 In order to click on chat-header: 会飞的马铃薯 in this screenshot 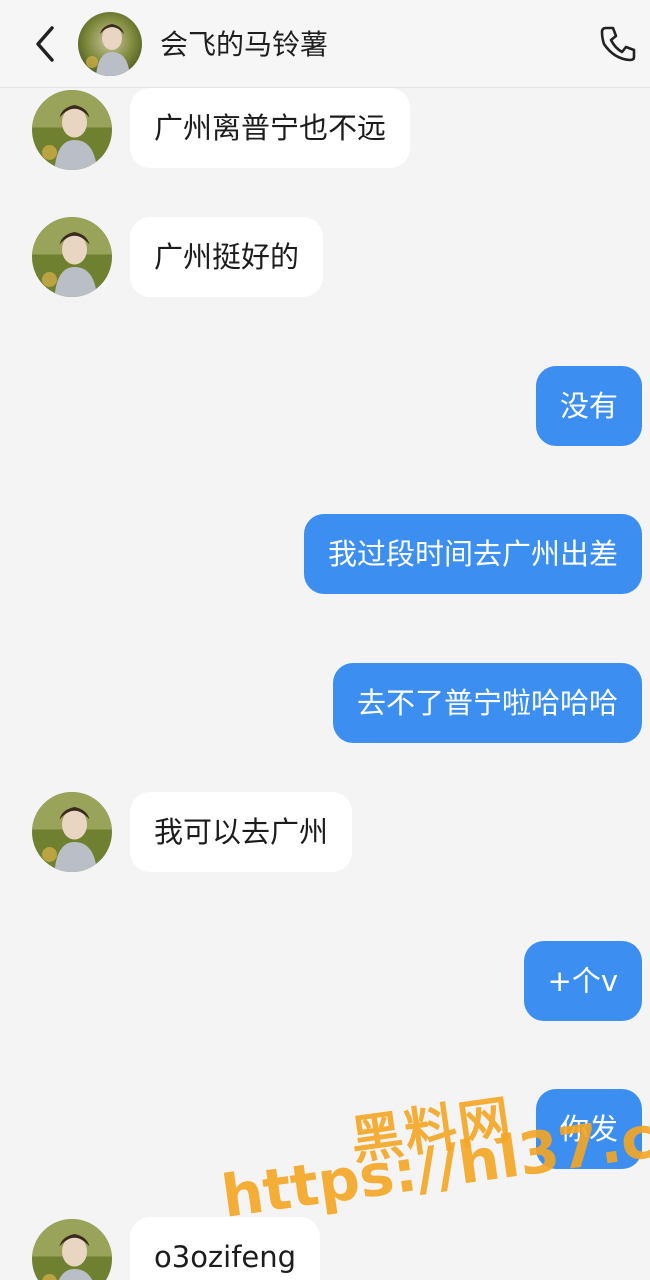, I will do `click(325, 44)`.